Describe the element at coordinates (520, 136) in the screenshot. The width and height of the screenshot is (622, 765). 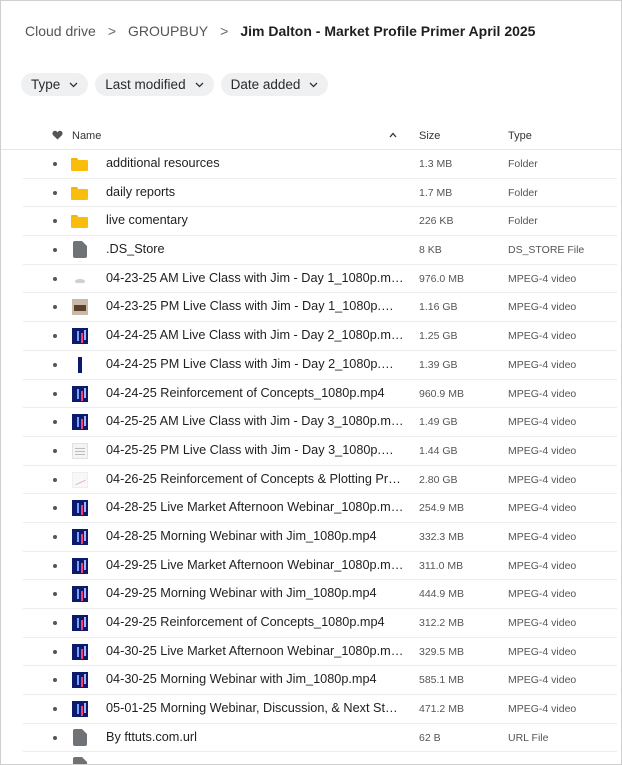
I see `column-header-type: Type` at that location.